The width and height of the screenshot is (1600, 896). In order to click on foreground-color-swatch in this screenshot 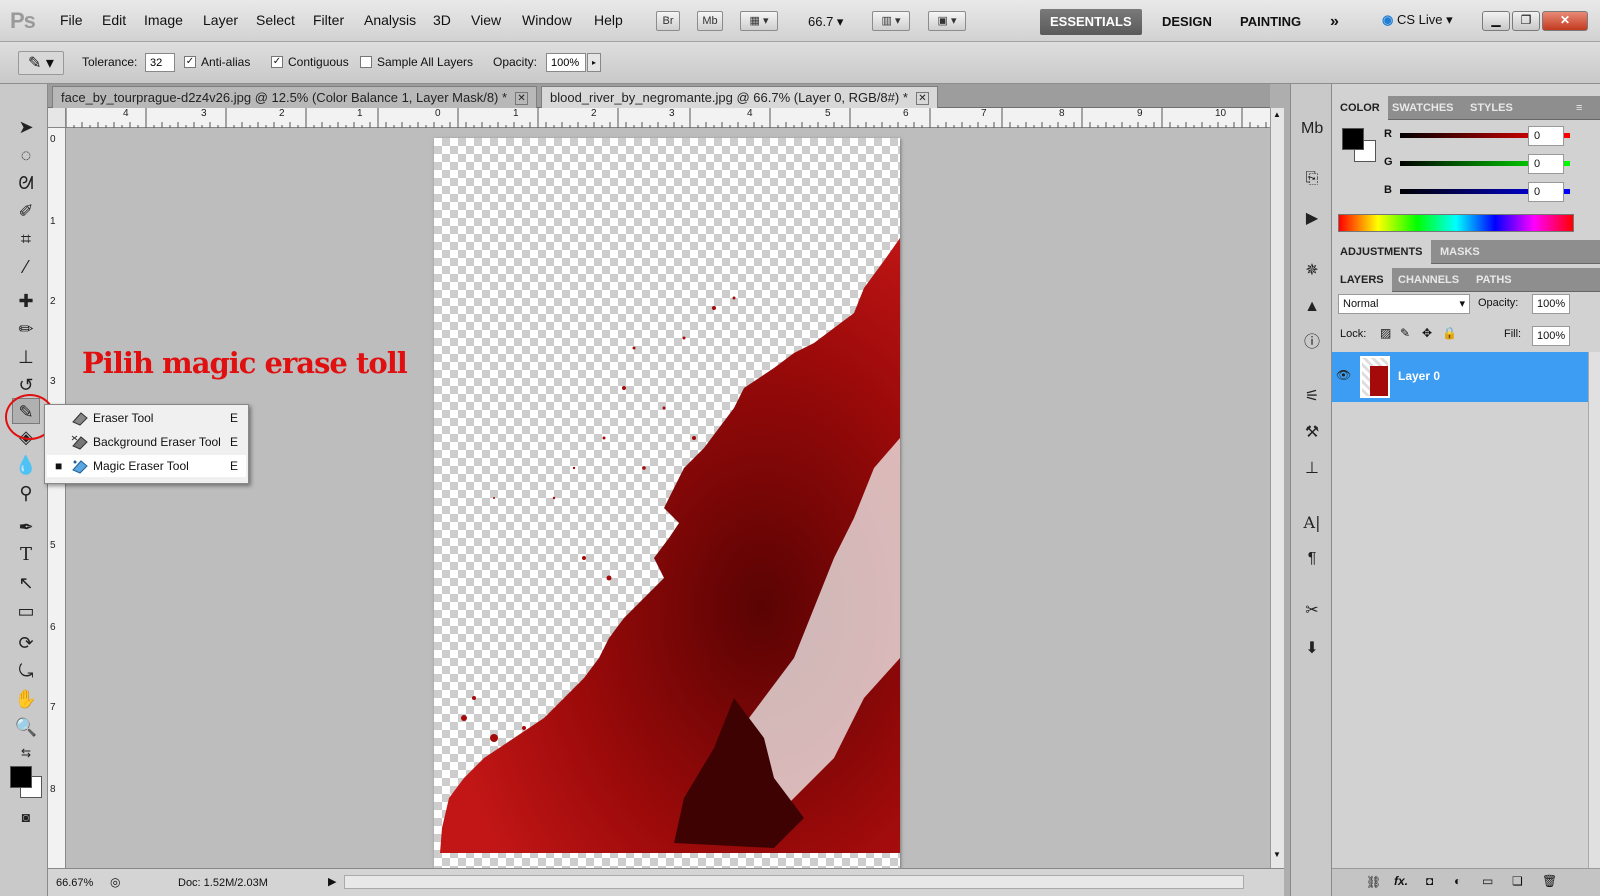, I will do `click(21, 777)`.